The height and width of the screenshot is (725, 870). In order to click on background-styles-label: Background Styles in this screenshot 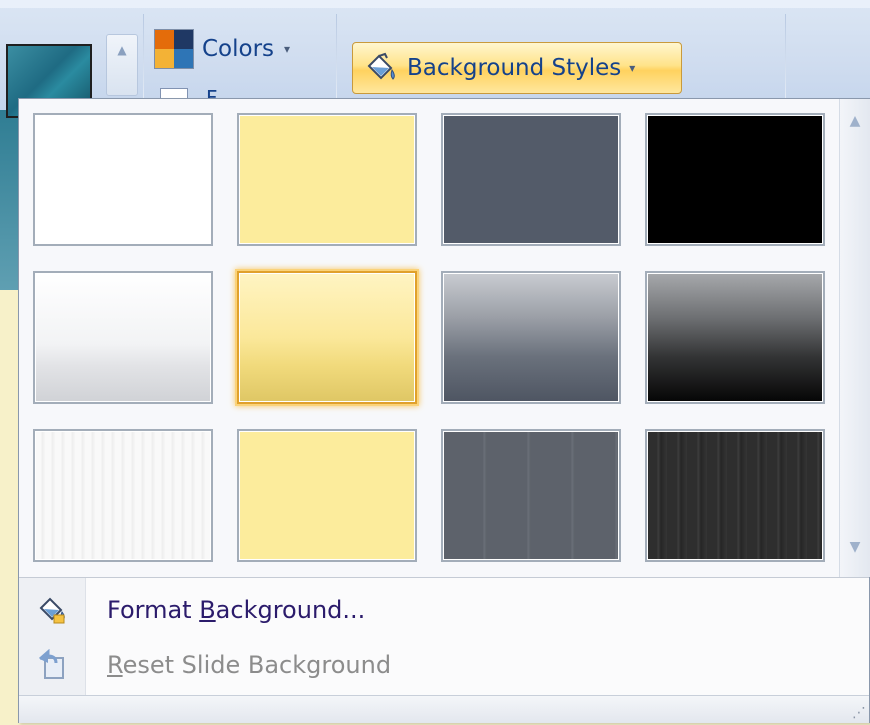, I will do `click(514, 68)`.